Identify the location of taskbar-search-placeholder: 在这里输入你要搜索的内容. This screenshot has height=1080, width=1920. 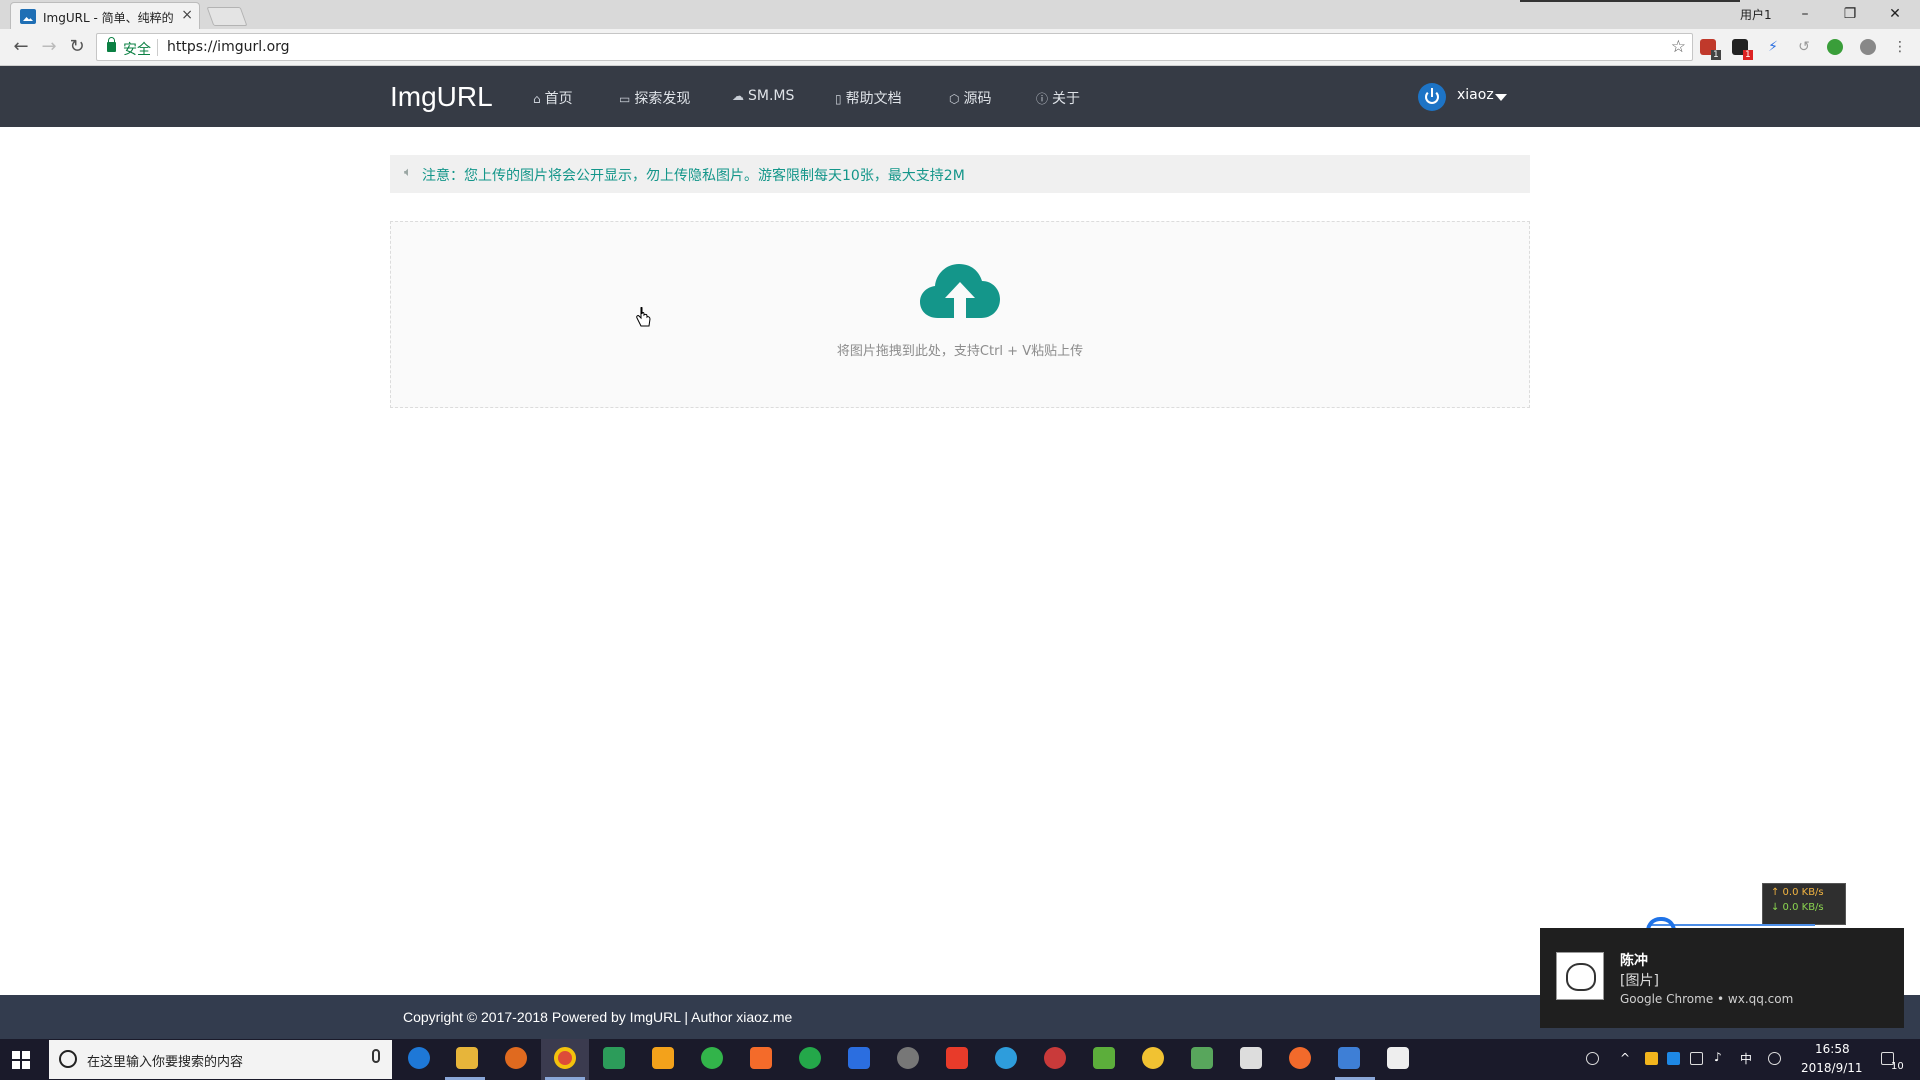
(165, 1062).